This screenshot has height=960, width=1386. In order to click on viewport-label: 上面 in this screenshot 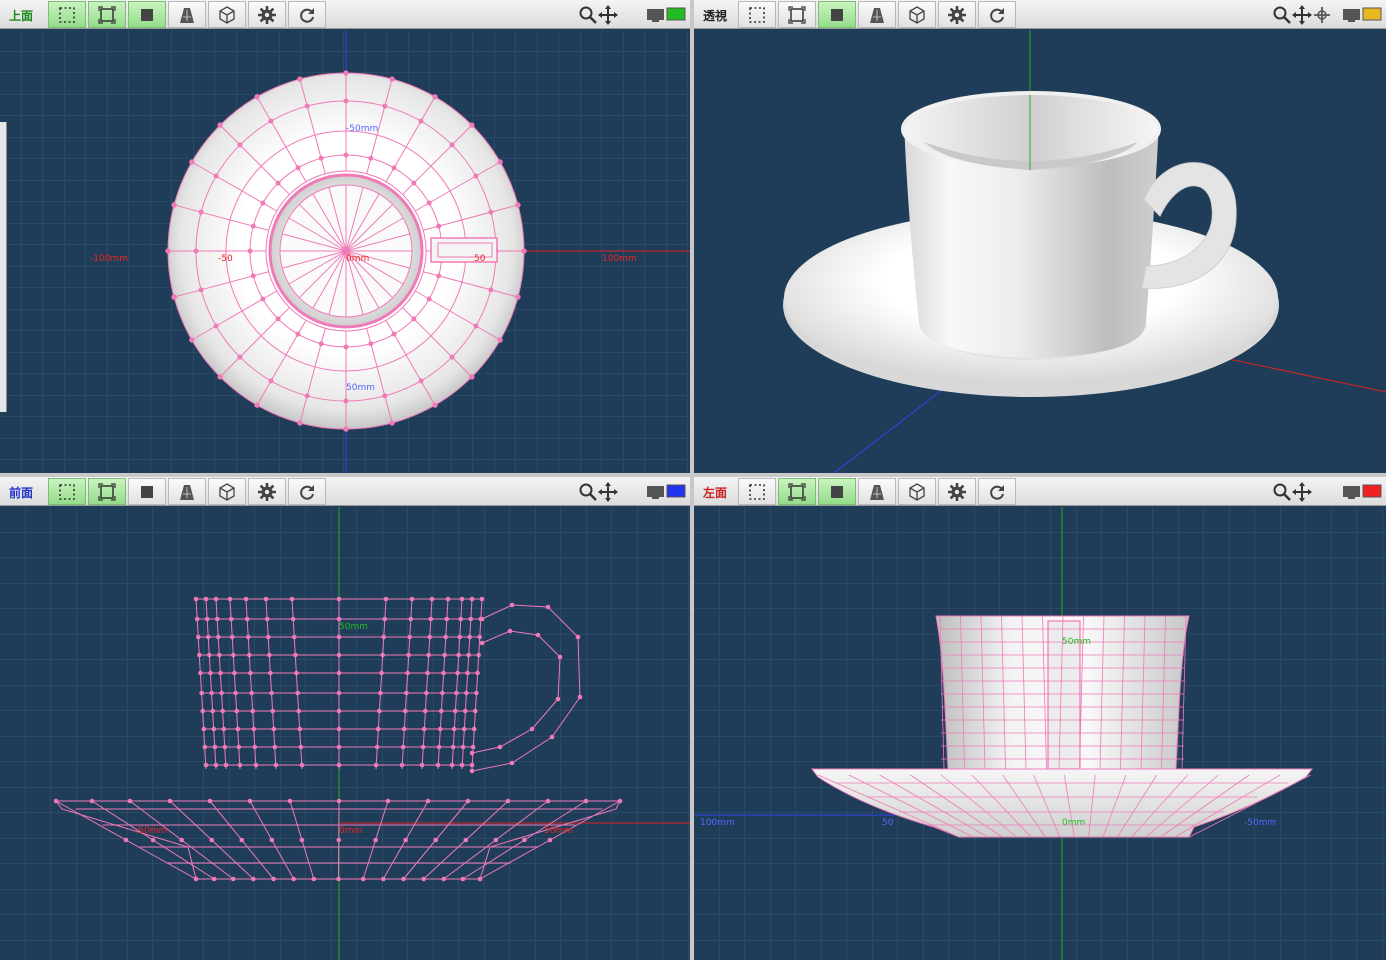, I will do `click(21, 16)`.